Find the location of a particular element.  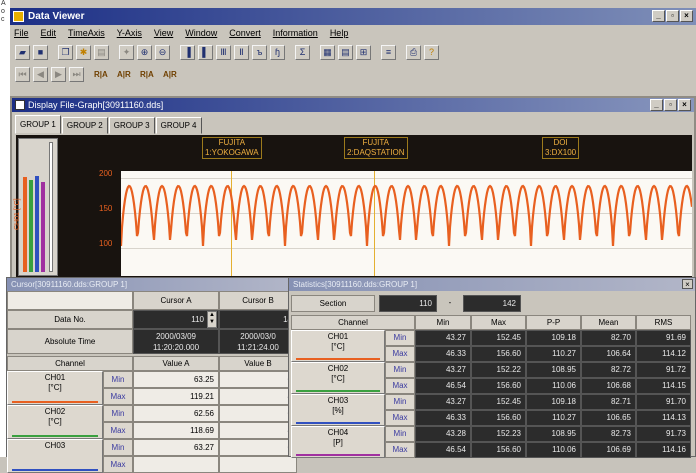

marker-1-line1: FUJITA is located at coordinates (232, 142).